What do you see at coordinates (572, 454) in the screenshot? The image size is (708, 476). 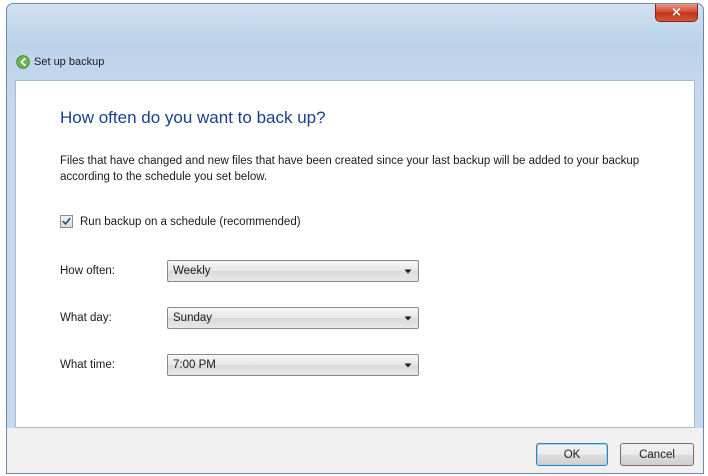 I see `ok-button: OK` at bounding box center [572, 454].